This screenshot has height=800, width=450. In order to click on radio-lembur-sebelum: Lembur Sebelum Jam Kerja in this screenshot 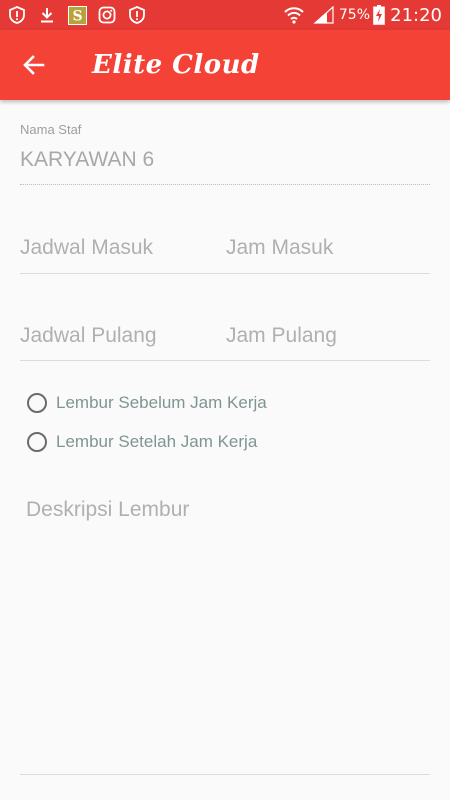, I will do `click(147, 403)`.